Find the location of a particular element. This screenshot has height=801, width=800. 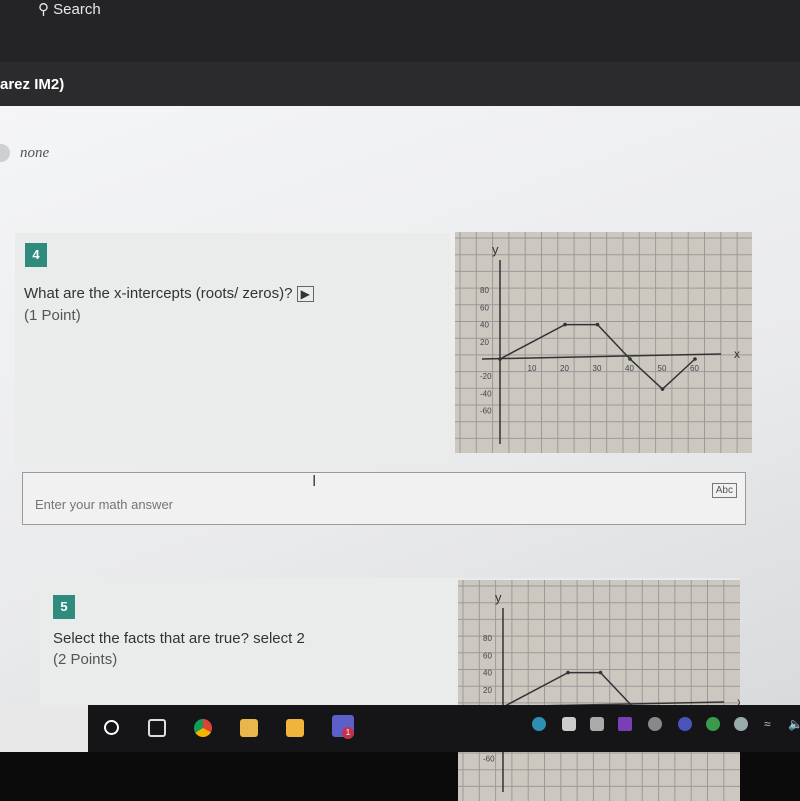

x-tick-label: 10 is located at coordinates (532, 368).